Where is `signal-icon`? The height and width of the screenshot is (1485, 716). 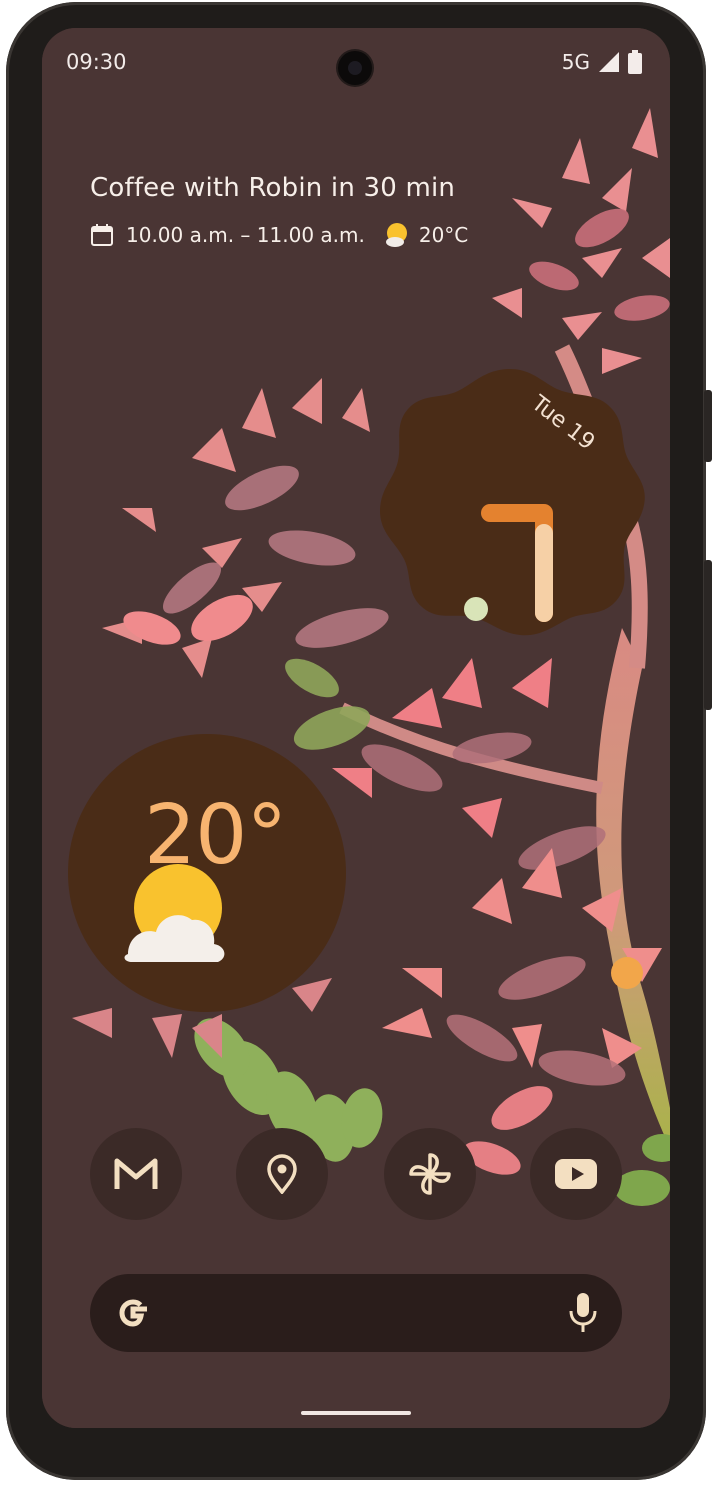
signal-icon is located at coordinates (609, 62).